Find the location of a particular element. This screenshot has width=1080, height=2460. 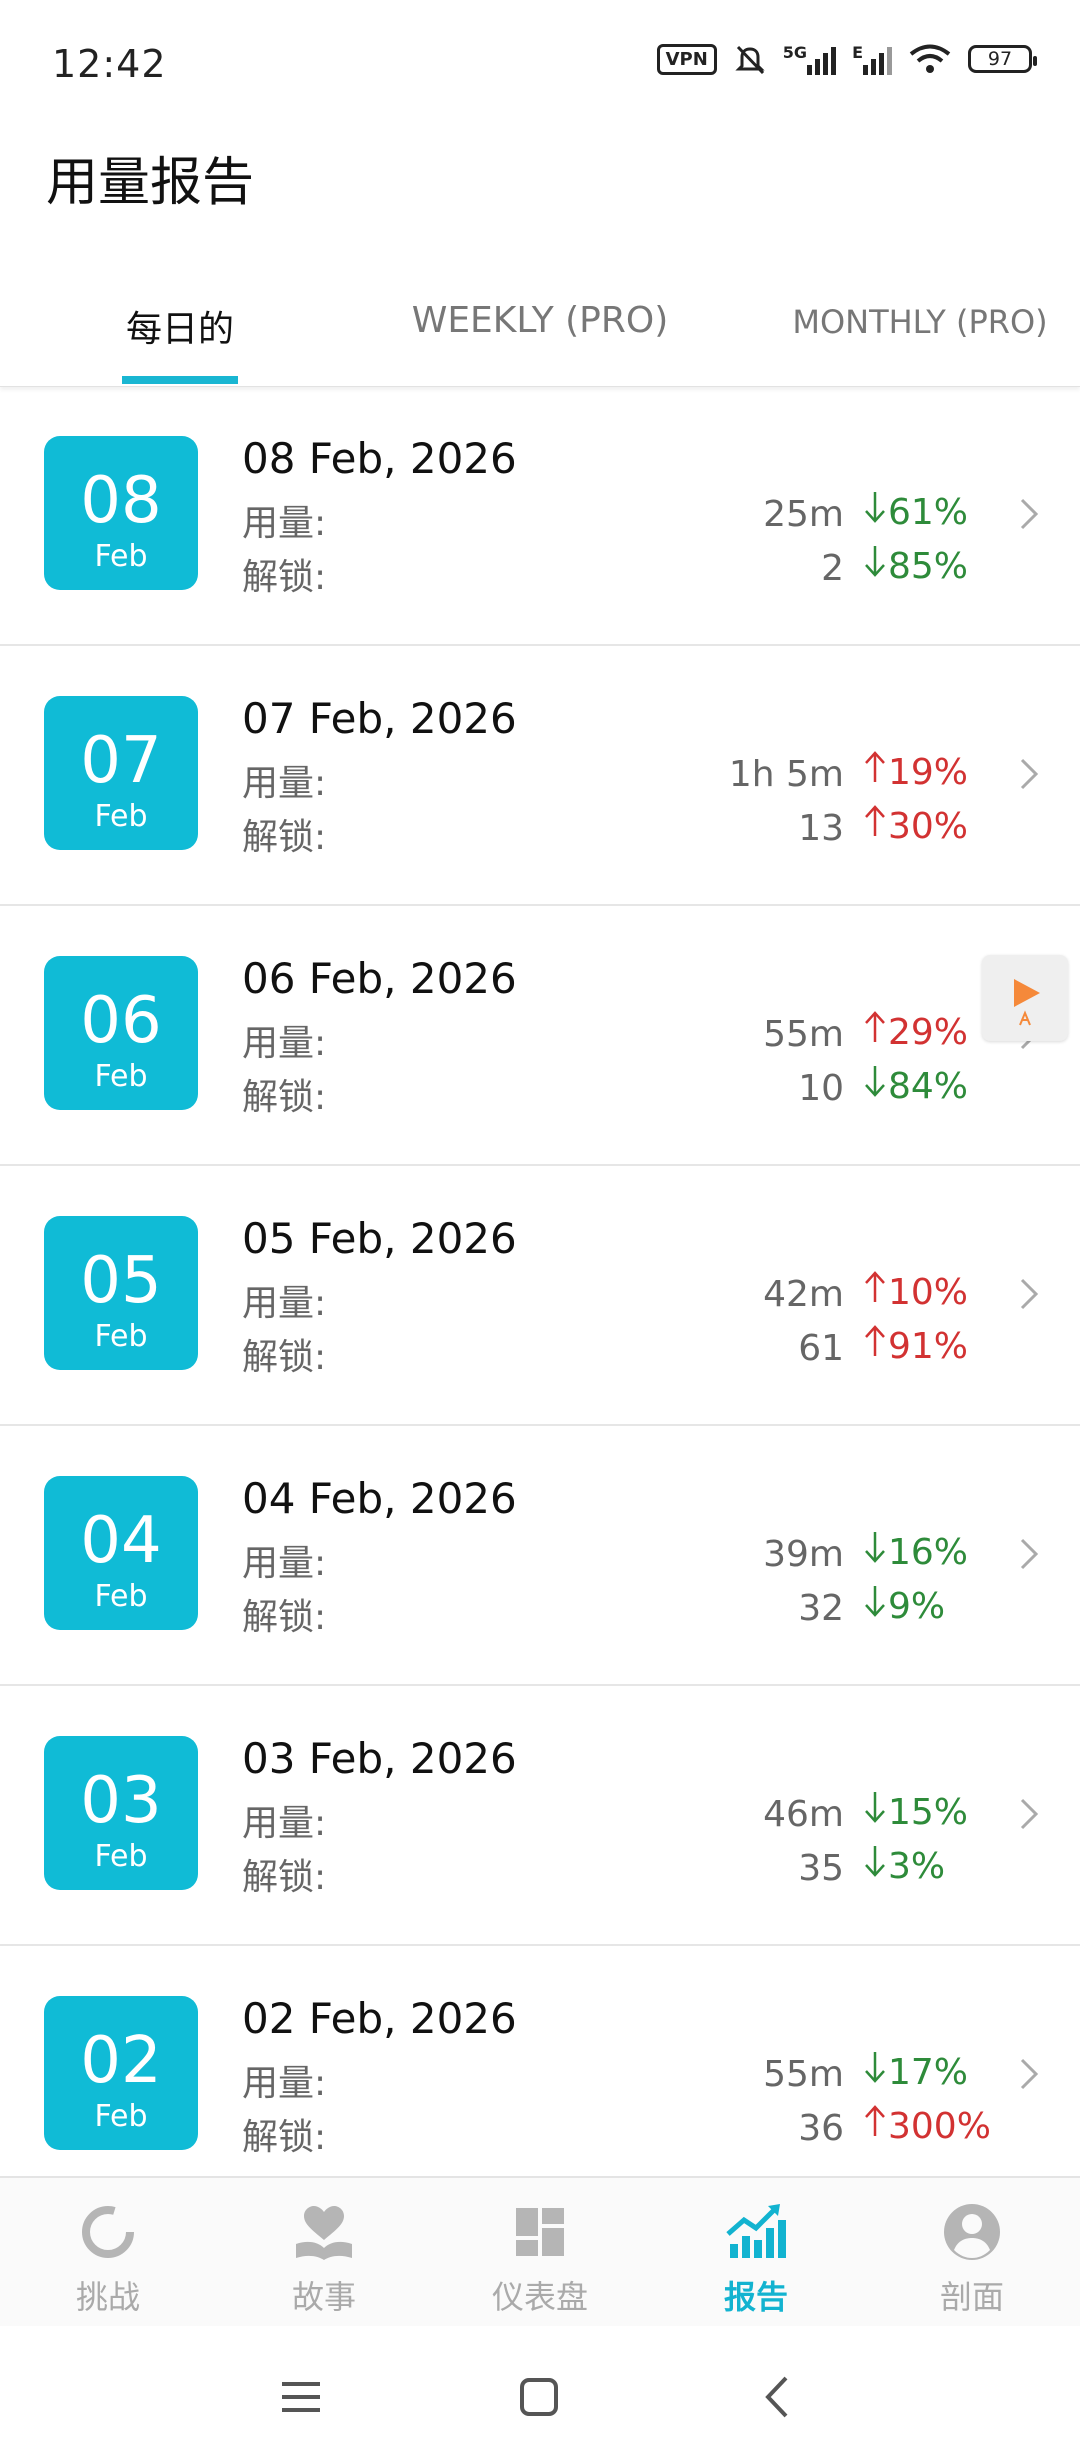

usage-change-percent: 29% is located at coordinates (928, 1032).